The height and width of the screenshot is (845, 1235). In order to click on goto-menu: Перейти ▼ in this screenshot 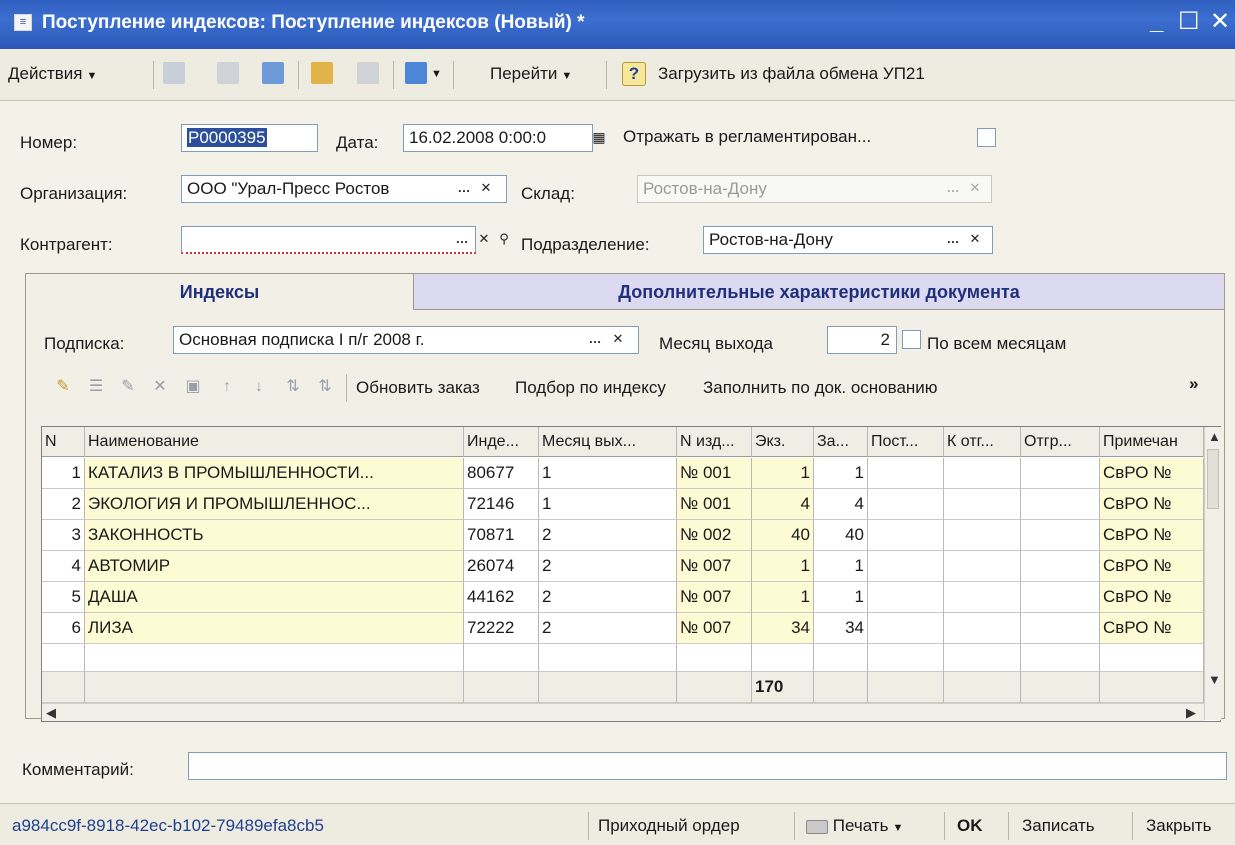, I will do `click(531, 74)`.